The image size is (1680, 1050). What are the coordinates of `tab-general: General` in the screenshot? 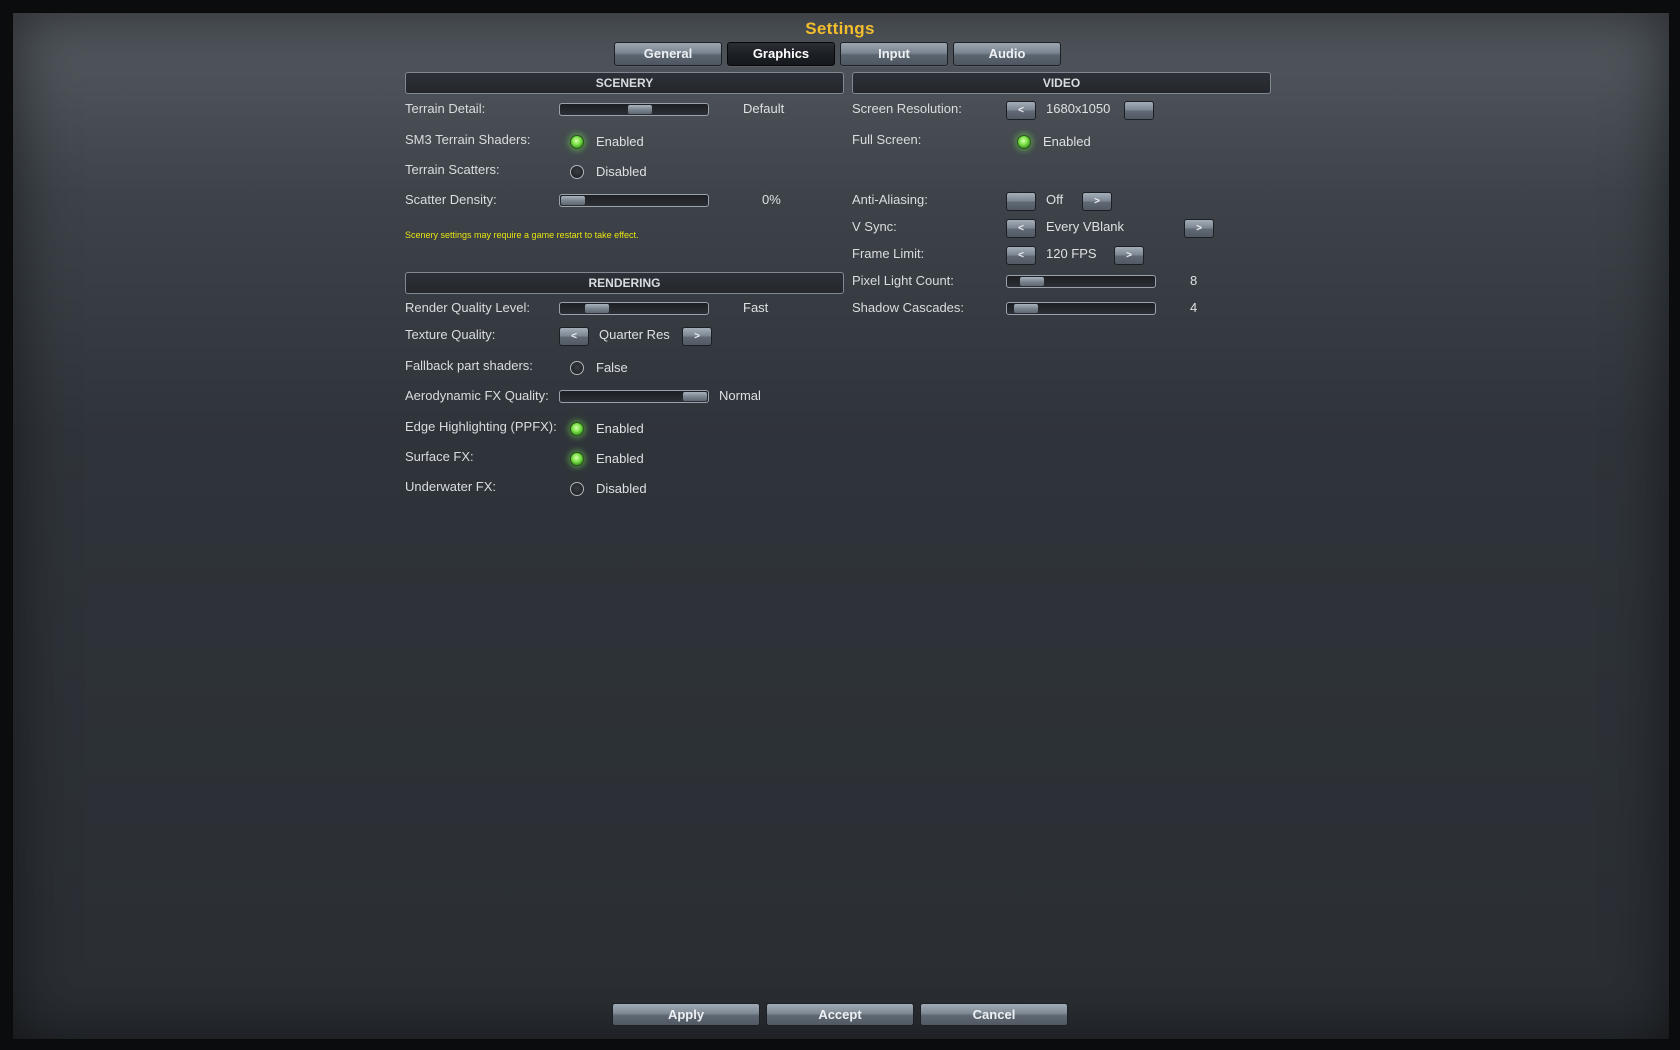 It's located at (668, 54).